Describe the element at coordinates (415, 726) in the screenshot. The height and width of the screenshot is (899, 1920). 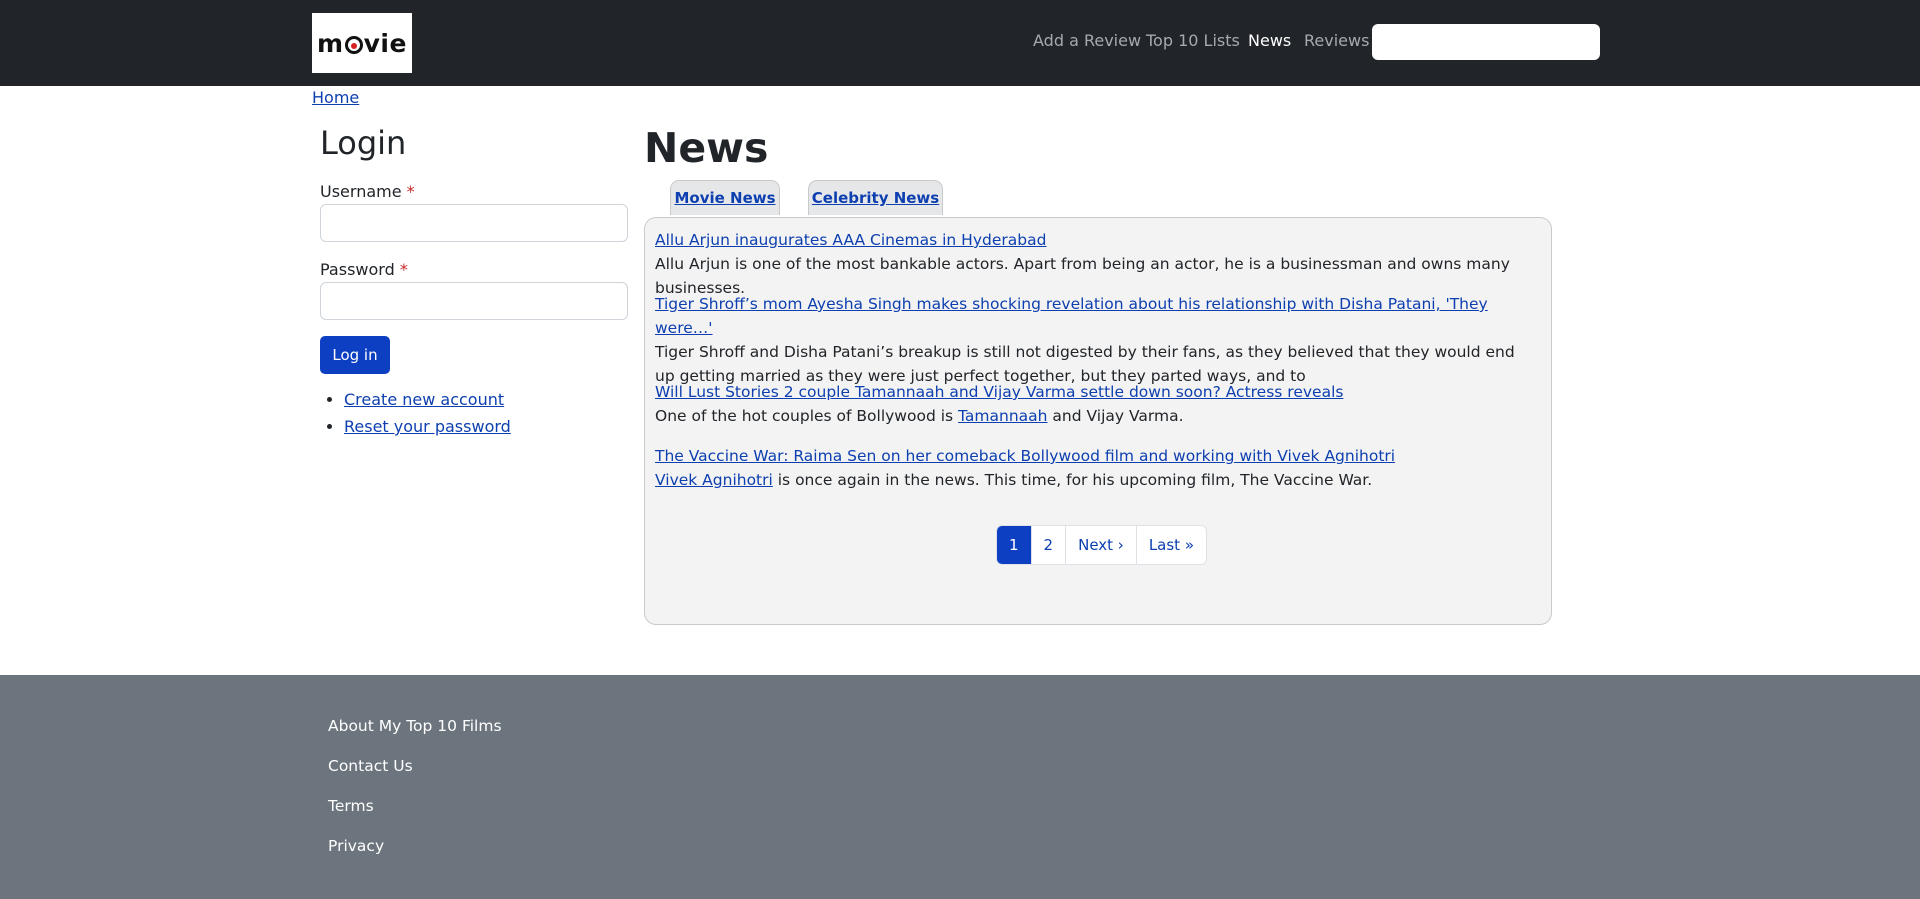
I see `footer-link-about: About My Top 10 Films` at that location.